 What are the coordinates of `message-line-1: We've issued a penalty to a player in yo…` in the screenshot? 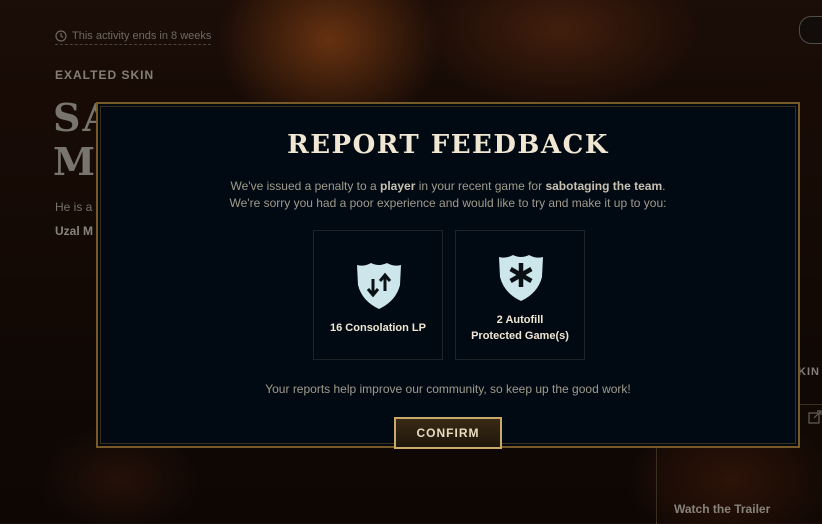 It's located at (448, 186).